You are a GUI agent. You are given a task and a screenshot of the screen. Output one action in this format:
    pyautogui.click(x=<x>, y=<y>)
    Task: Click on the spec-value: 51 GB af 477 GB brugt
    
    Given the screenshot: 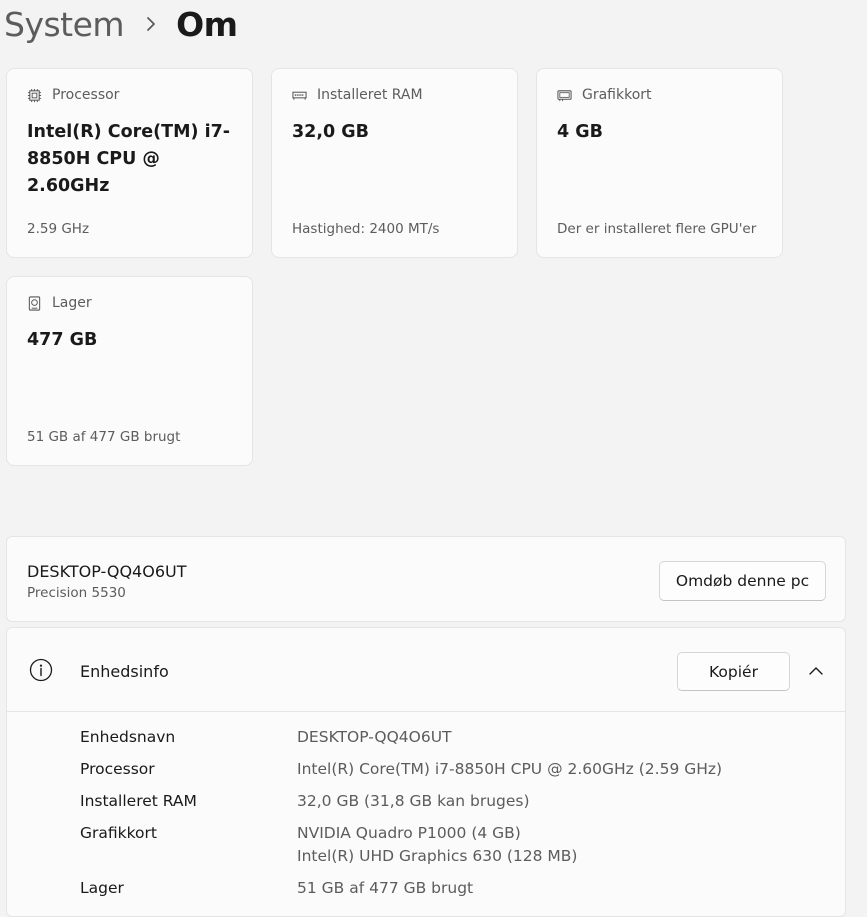 What is the action you would take?
    pyautogui.click(x=385, y=888)
    